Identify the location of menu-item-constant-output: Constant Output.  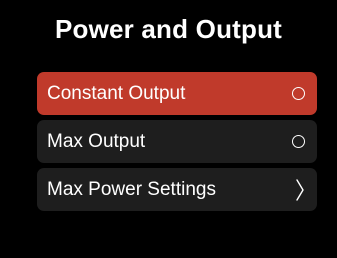
(177, 93).